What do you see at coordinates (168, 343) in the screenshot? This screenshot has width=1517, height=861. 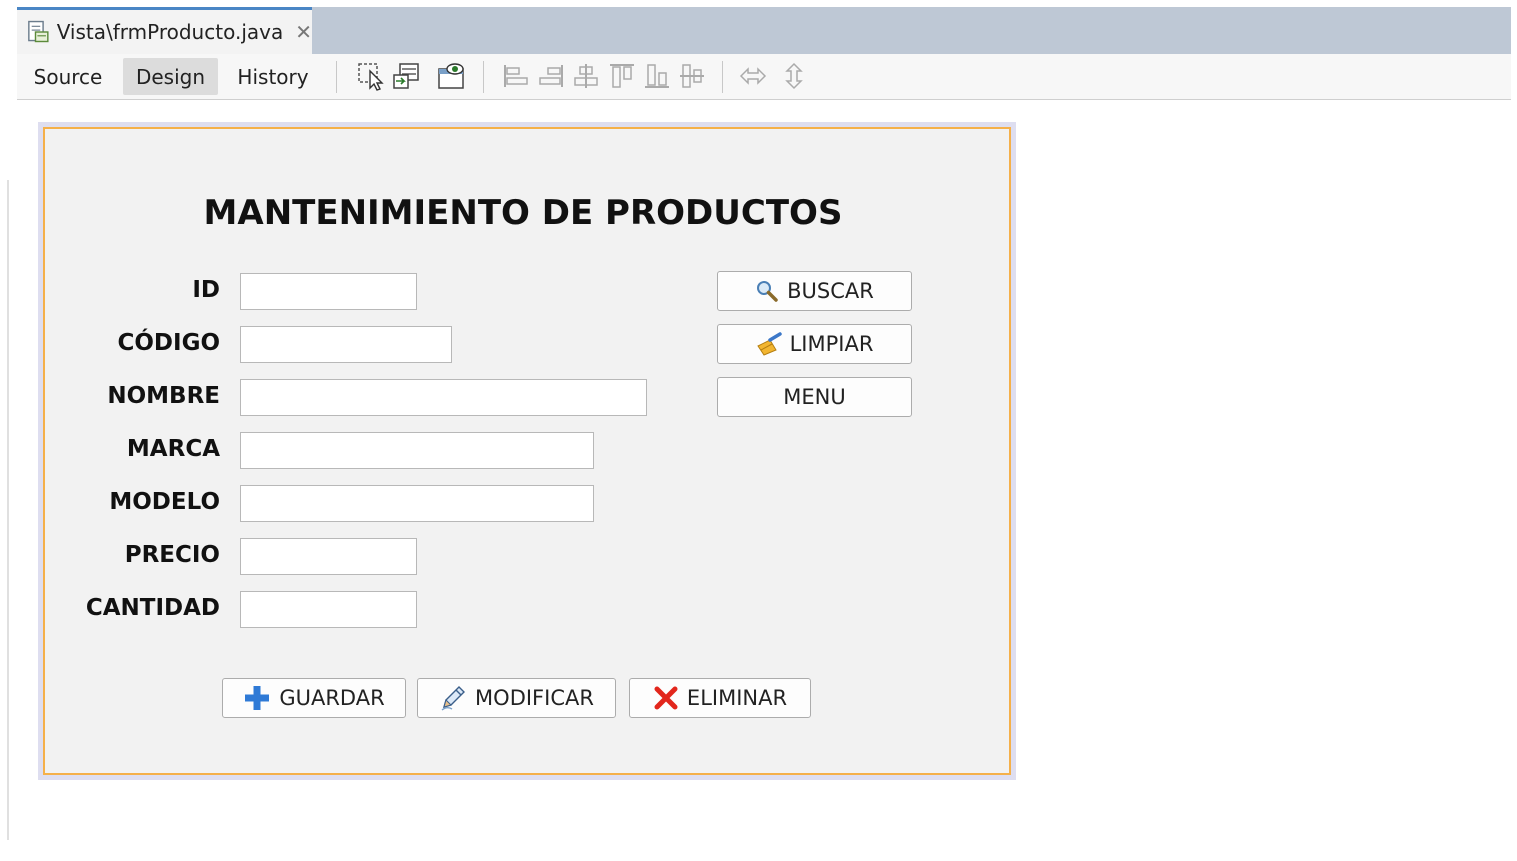 I see `codigo-label: CÓDIGO` at bounding box center [168, 343].